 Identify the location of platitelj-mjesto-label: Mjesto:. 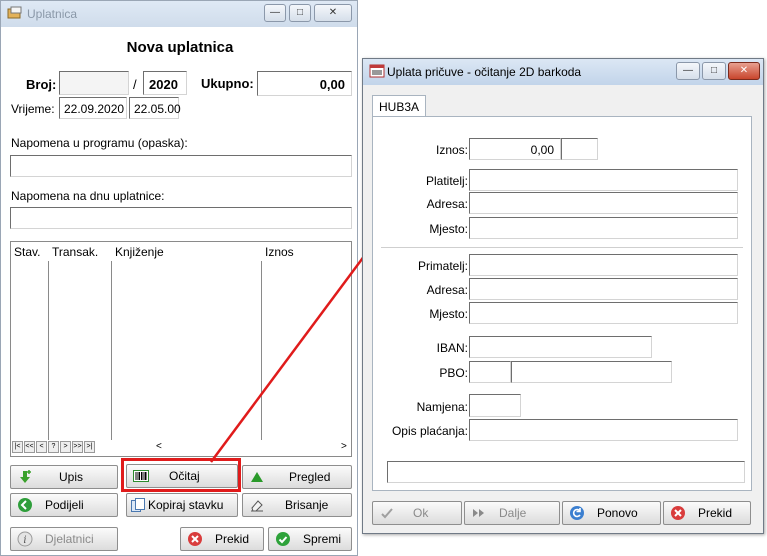
(448, 229).